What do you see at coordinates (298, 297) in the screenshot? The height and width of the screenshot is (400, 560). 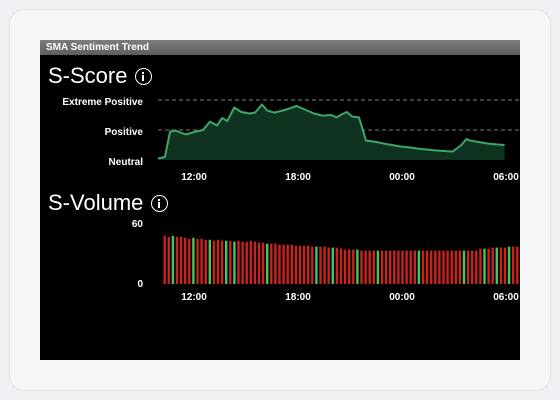 I see `volume-xtick-1800: 18:00` at bounding box center [298, 297].